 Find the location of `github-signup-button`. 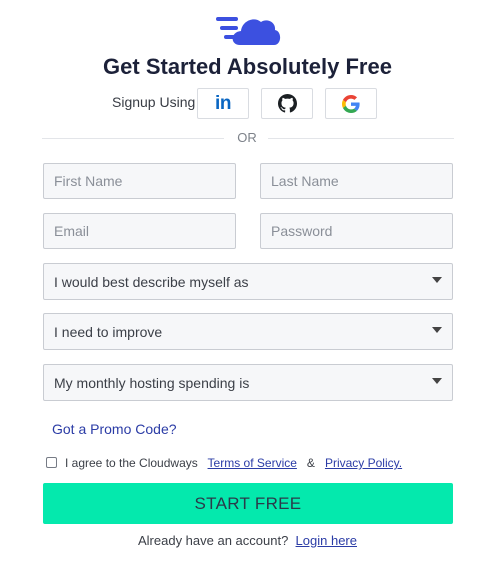

github-signup-button is located at coordinates (287, 103).